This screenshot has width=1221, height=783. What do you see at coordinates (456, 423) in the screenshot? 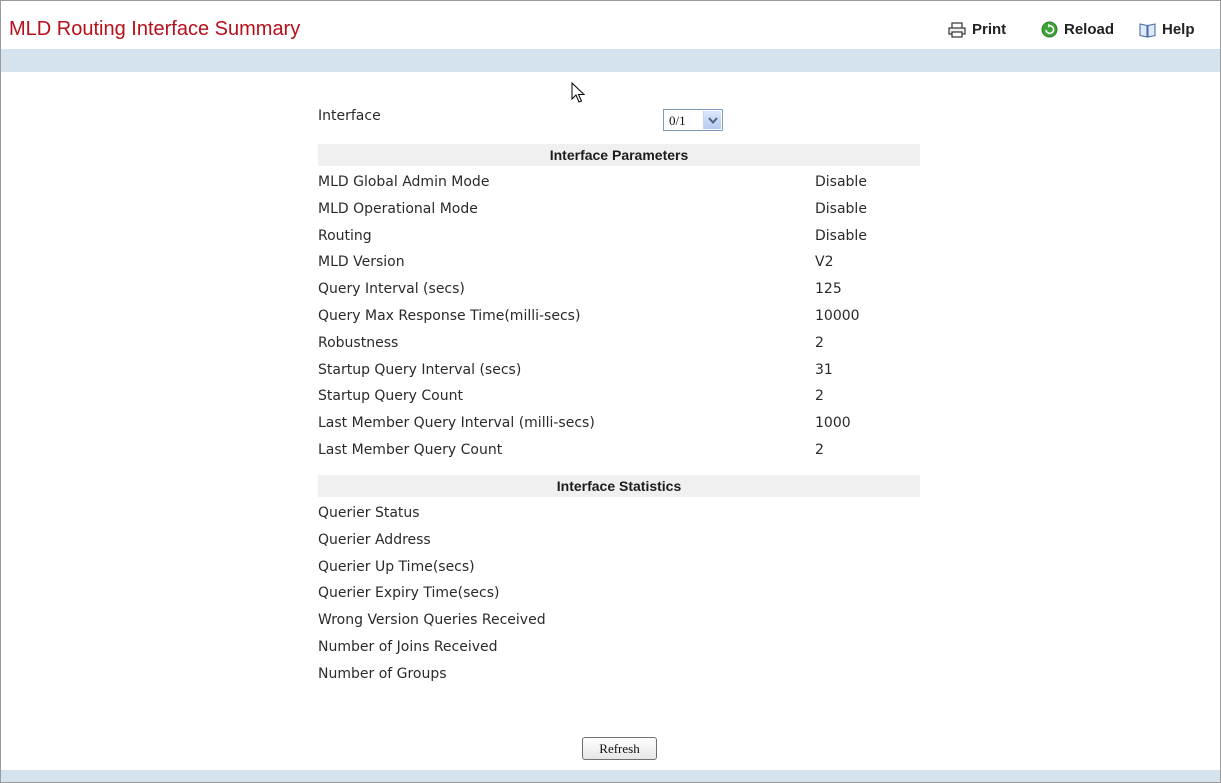
I see `parameter-label: Last Member Query Interval (milli-secs)` at bounding box center [456, 423].